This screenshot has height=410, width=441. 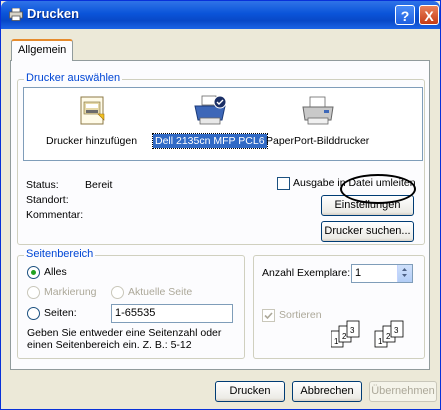 I want to click on range-all-label: Alles, so click(x=55, y=272).